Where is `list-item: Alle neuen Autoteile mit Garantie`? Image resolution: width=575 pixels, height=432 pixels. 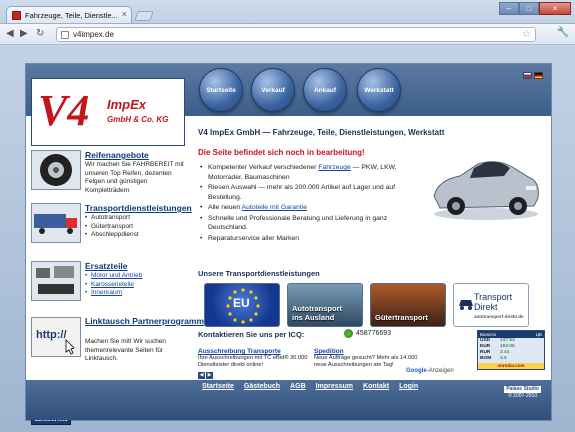 list-item: Alle neuen Autoteile mit Garantie is located at coordinates (310, 208).